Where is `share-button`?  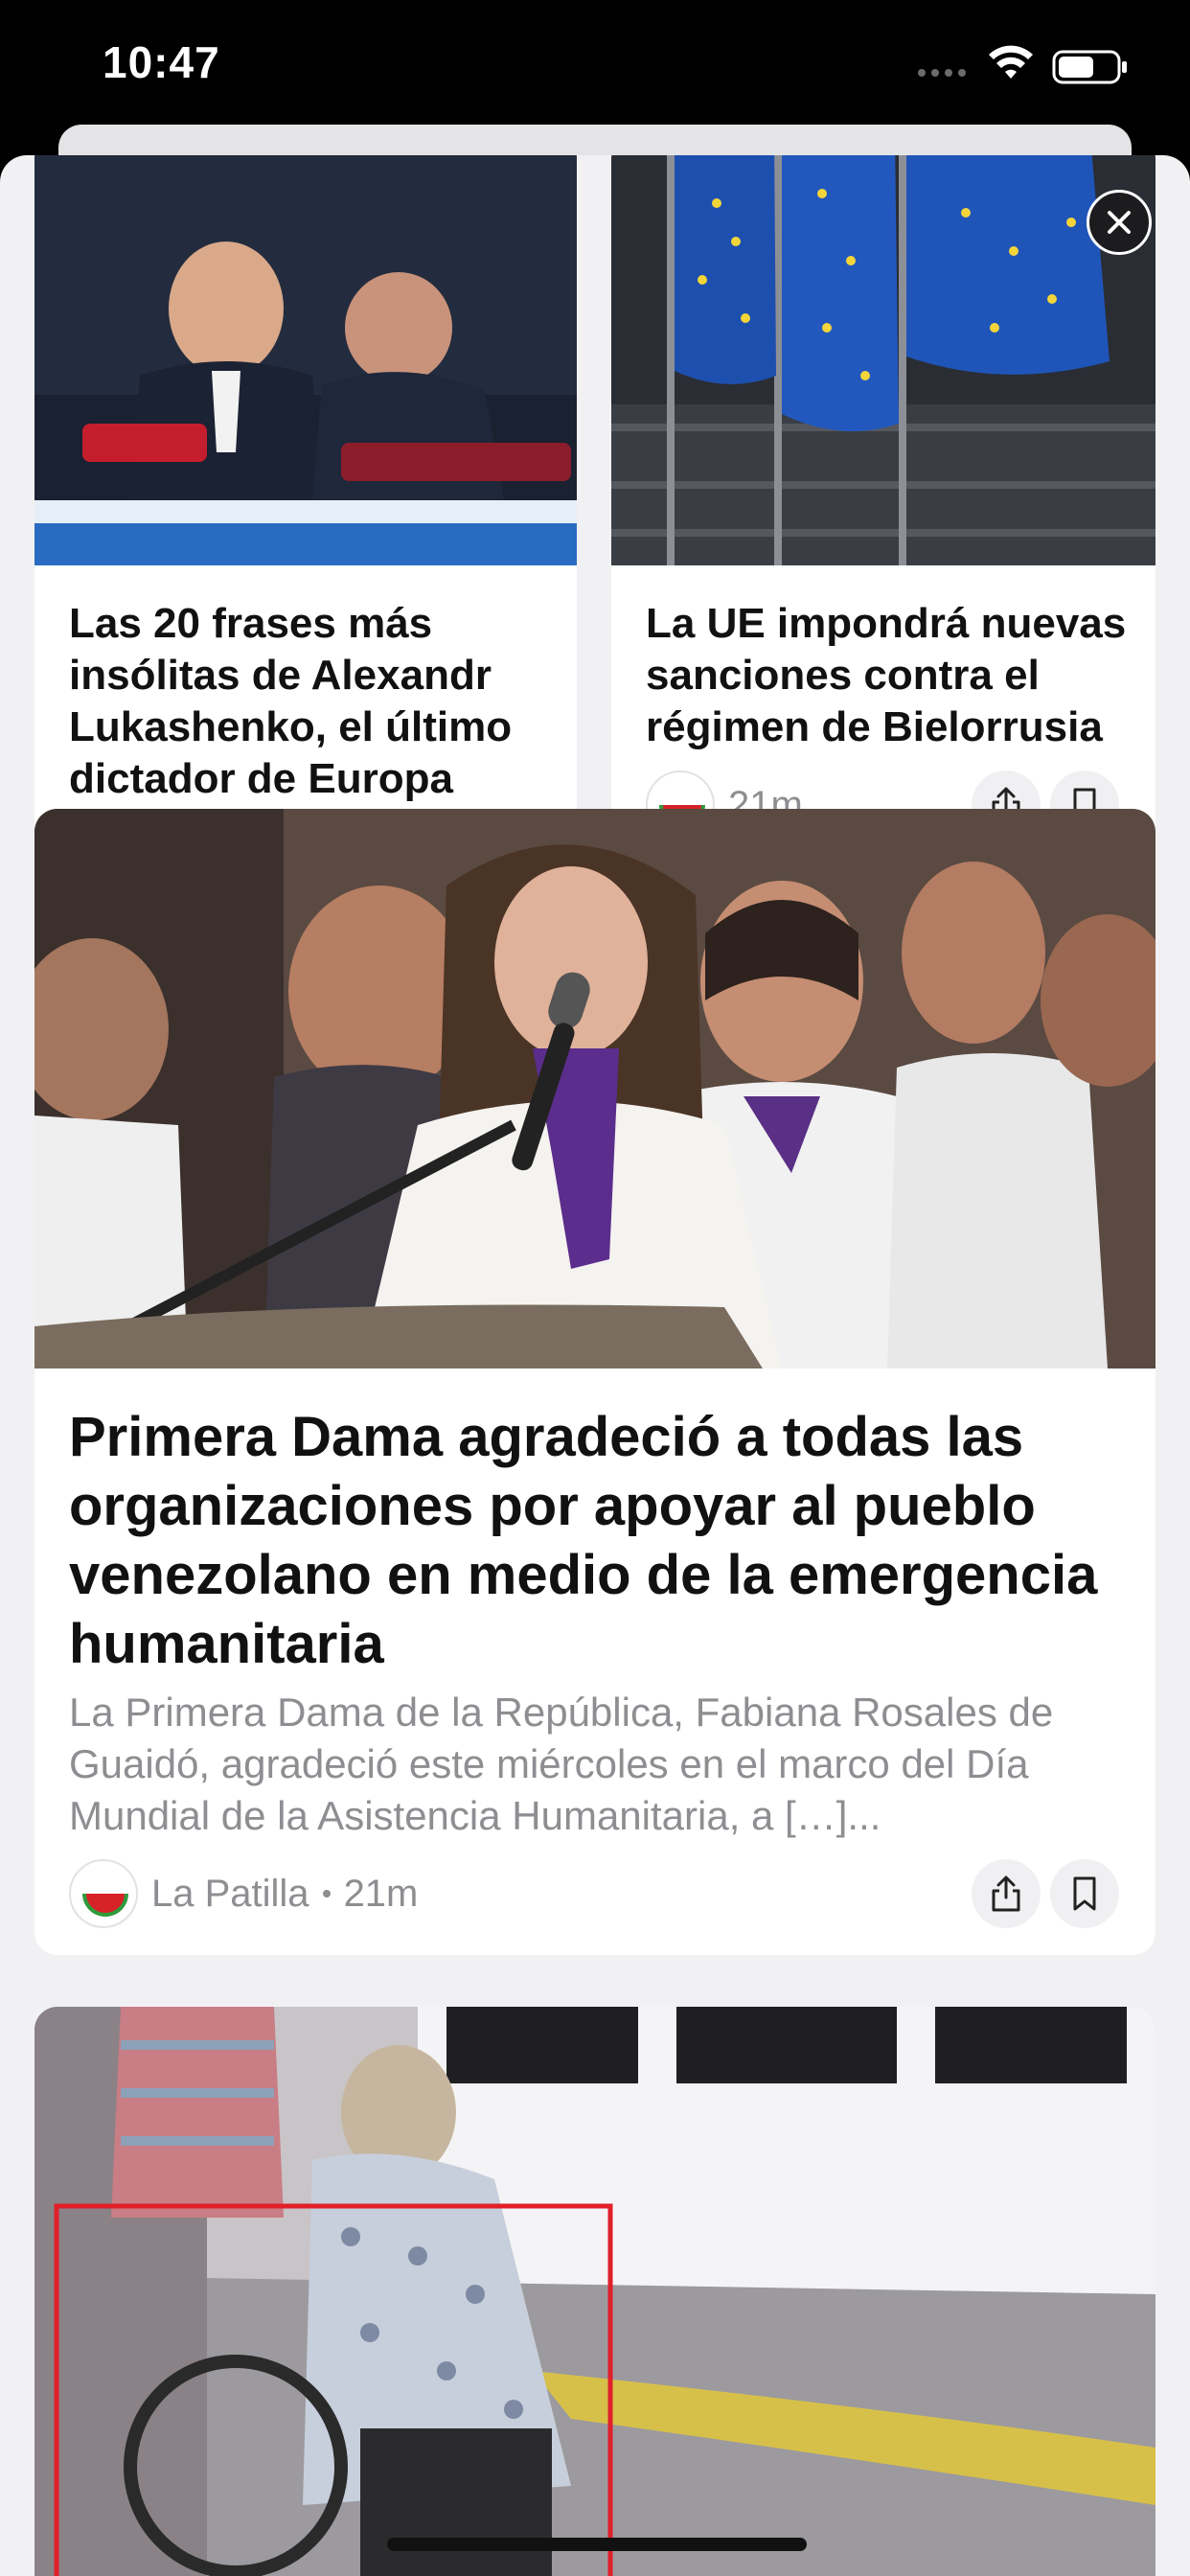 share-button is located at coordinates (1007, 1893).